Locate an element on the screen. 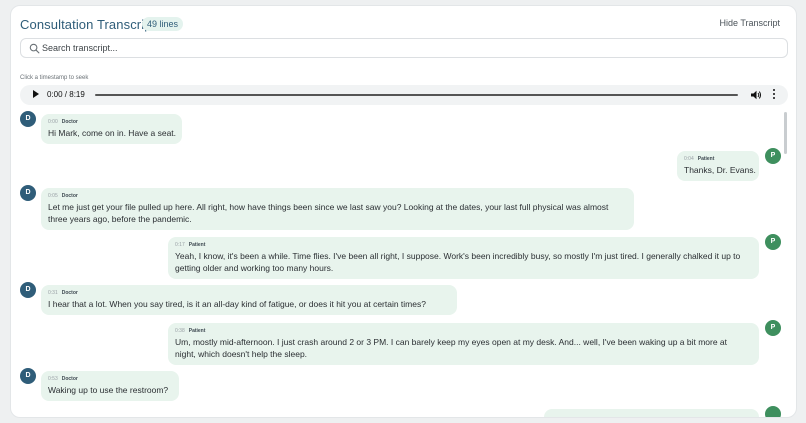 Image resolution: width=806 pixels, height=423 pixels. timestamp-link: 0:04 is located at coordinates (689, 159).